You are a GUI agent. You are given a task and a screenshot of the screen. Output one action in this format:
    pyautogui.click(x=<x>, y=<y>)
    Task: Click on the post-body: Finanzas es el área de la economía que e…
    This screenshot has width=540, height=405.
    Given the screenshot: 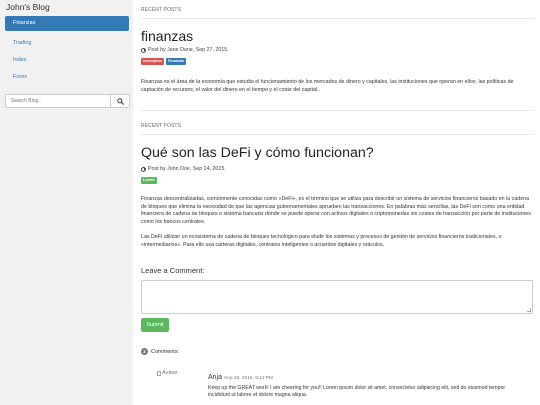 What is the action you would take?
    pyautogui.click(x=327, y=86)
    